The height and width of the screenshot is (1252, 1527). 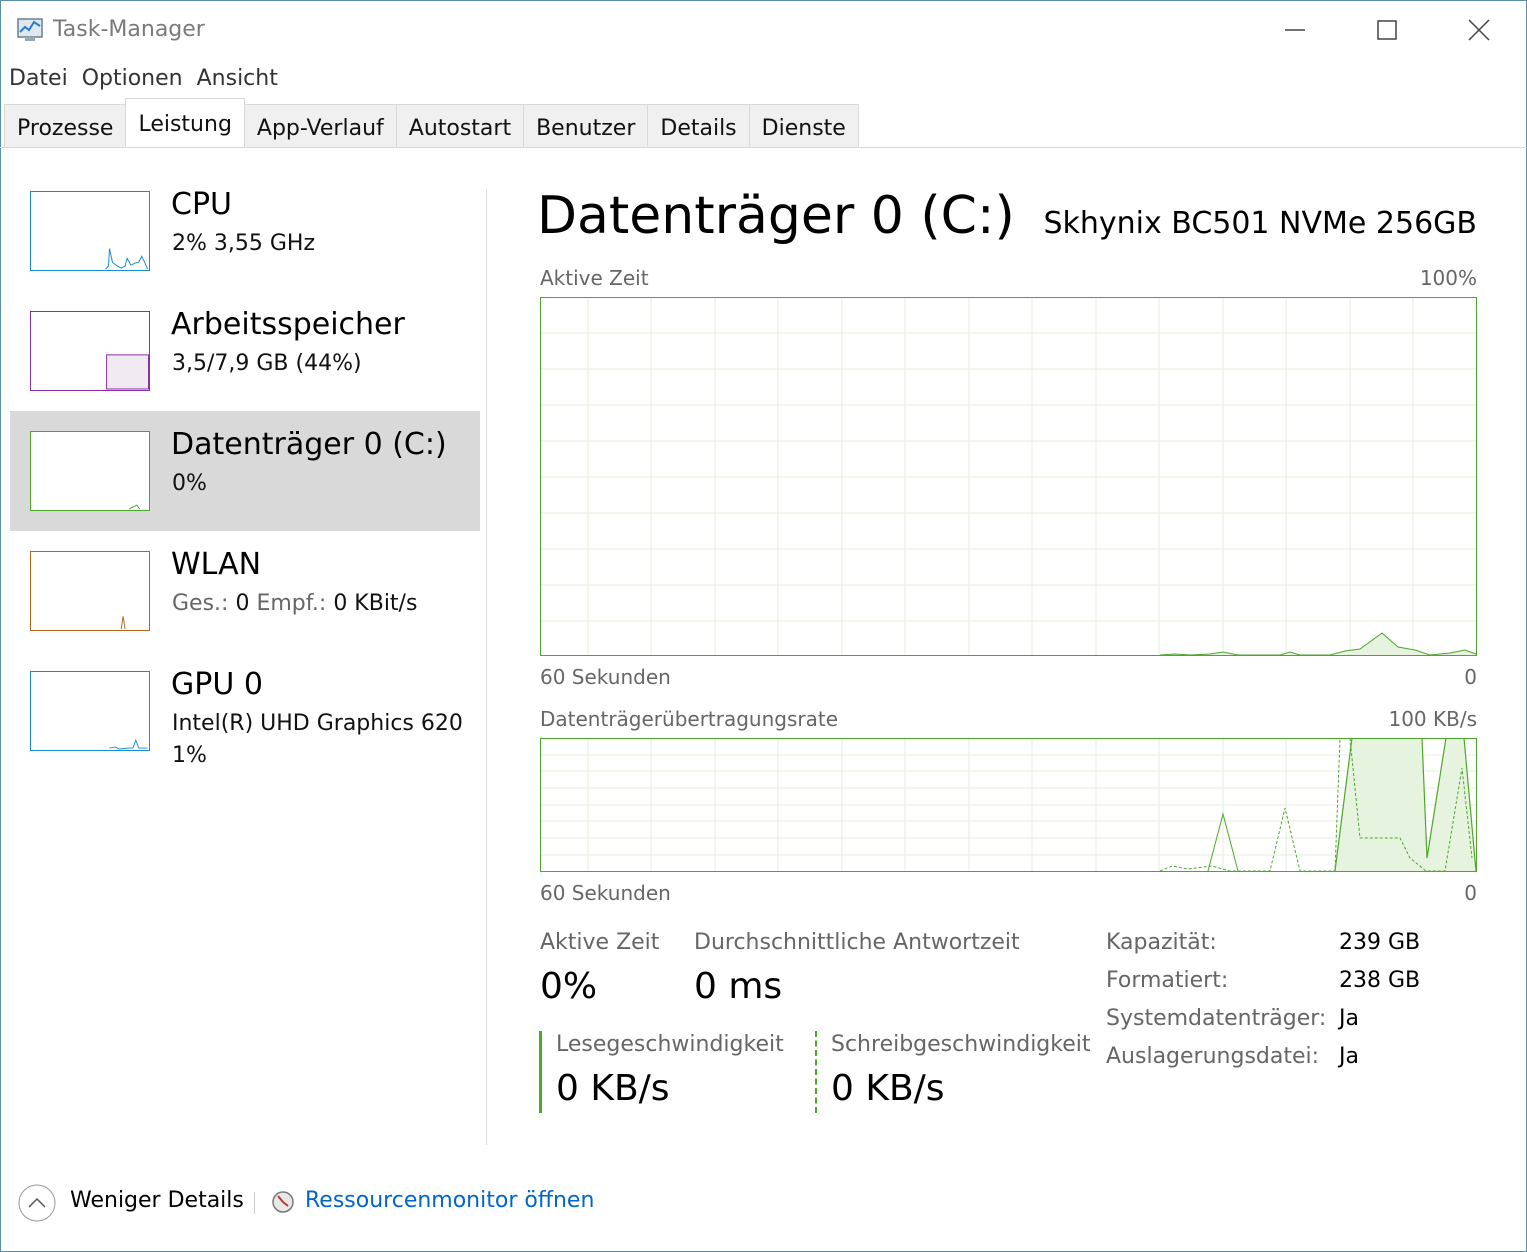 What do you see at coordinates (317, 723) in the screenshot?
I see `sidebar-item-value: Intel(R) UHD Graphics 620` at bounding box center [317, 723].